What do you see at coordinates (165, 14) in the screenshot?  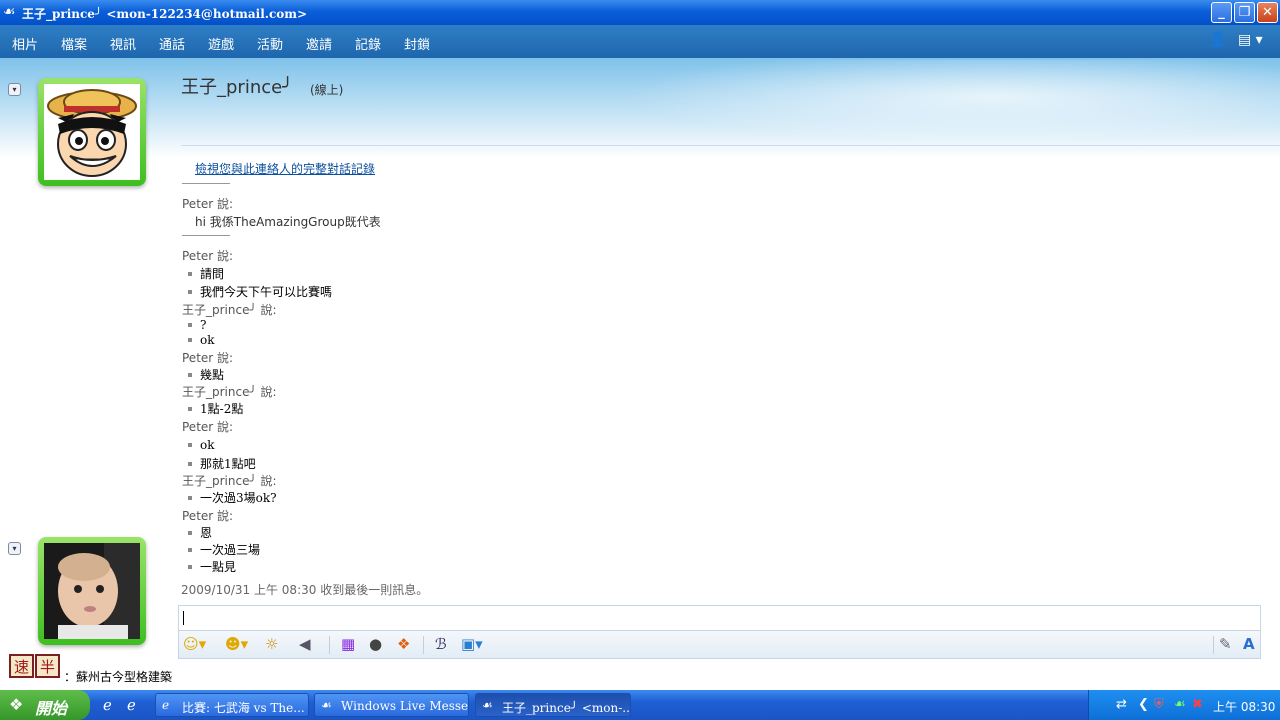 I see `window-title: 王子_prince╯ <mon-122234@hotmail.com>` at bounding box center [165, 14].